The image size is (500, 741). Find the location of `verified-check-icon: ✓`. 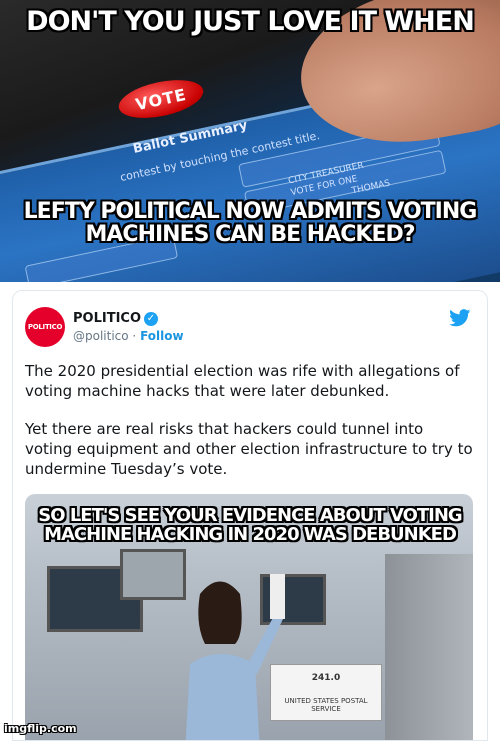

verified-check-icon: ✓ is located at coordinates (151, 318).